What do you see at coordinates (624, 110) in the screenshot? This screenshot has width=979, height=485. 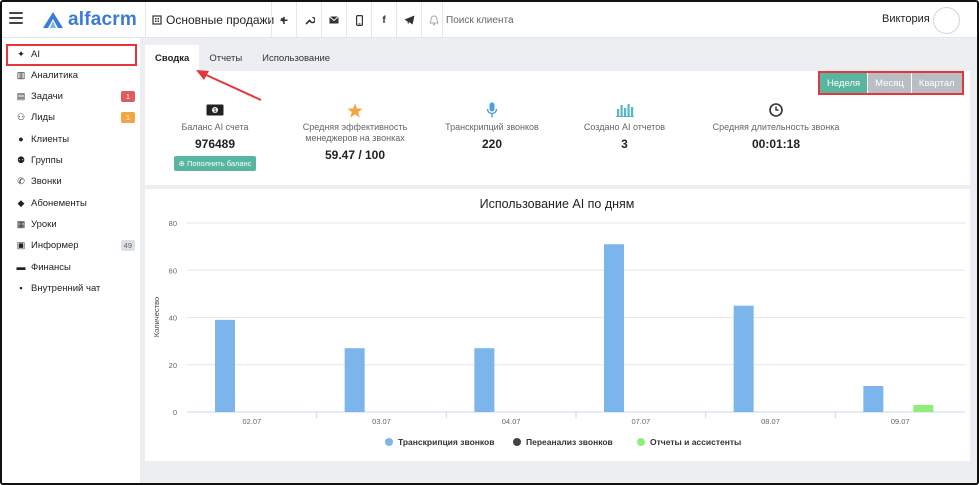 I see `bar-chart-icon` at bounding box center [624, 110].